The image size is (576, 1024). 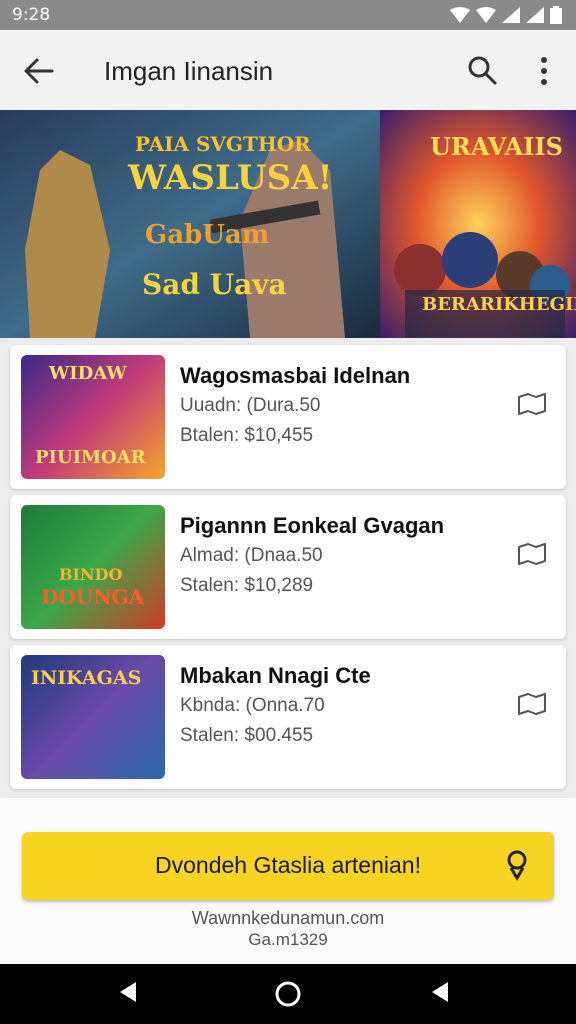 I want to click on footer-website: Wawnnkedunamun.com, so click(x=288, y=918).